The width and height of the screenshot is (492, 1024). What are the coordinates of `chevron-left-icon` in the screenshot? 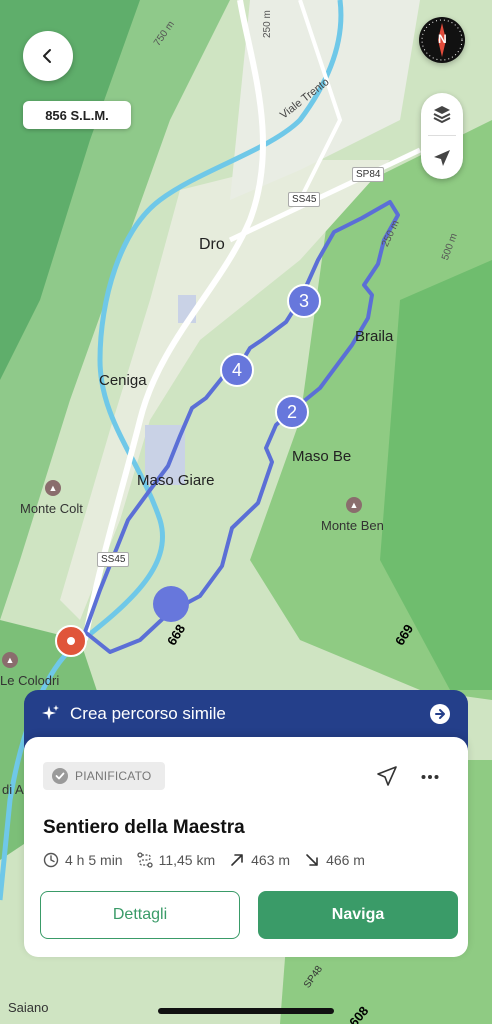 It's located at (47, 56).